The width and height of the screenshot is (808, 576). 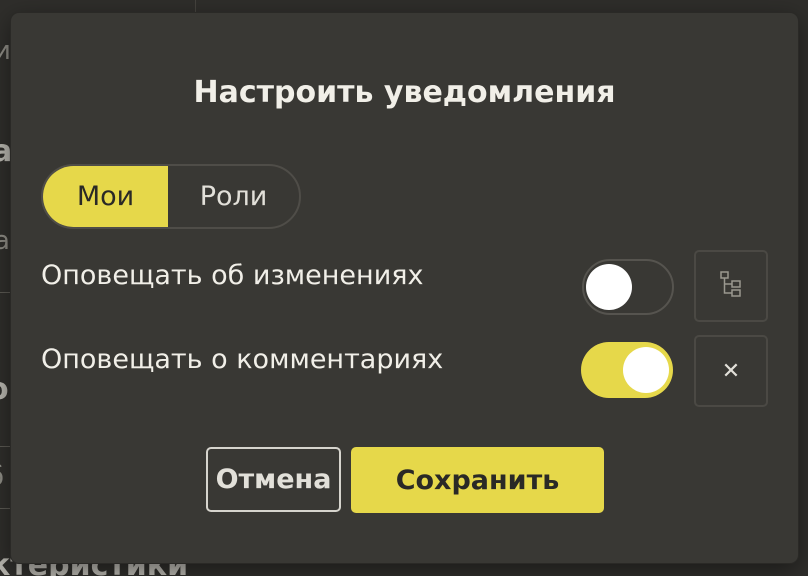 I want to click on save-button: Сохранить, so click(x=477, y=480).